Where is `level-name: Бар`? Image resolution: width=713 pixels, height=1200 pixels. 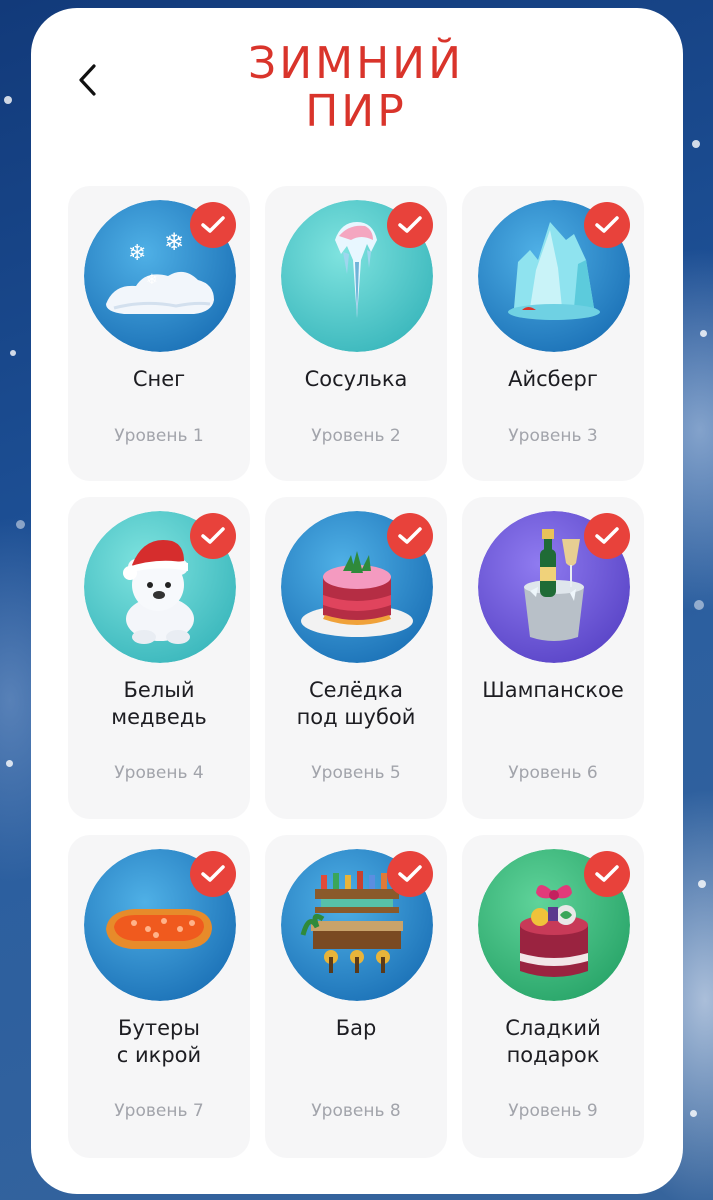 level-name: Бар is located at coordinates (356, 1028).